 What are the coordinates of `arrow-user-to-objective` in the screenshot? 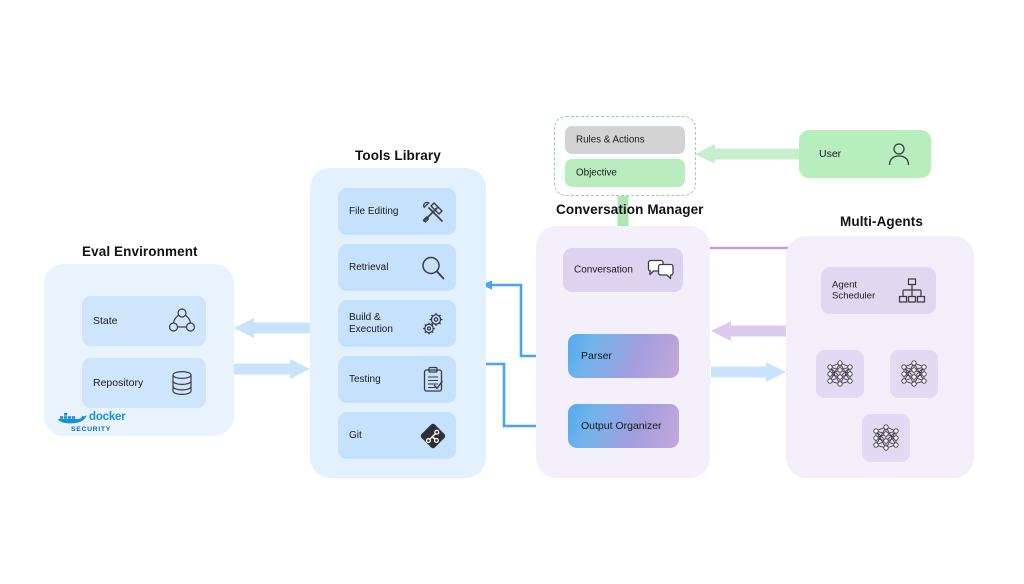 It's located at (747, 154).